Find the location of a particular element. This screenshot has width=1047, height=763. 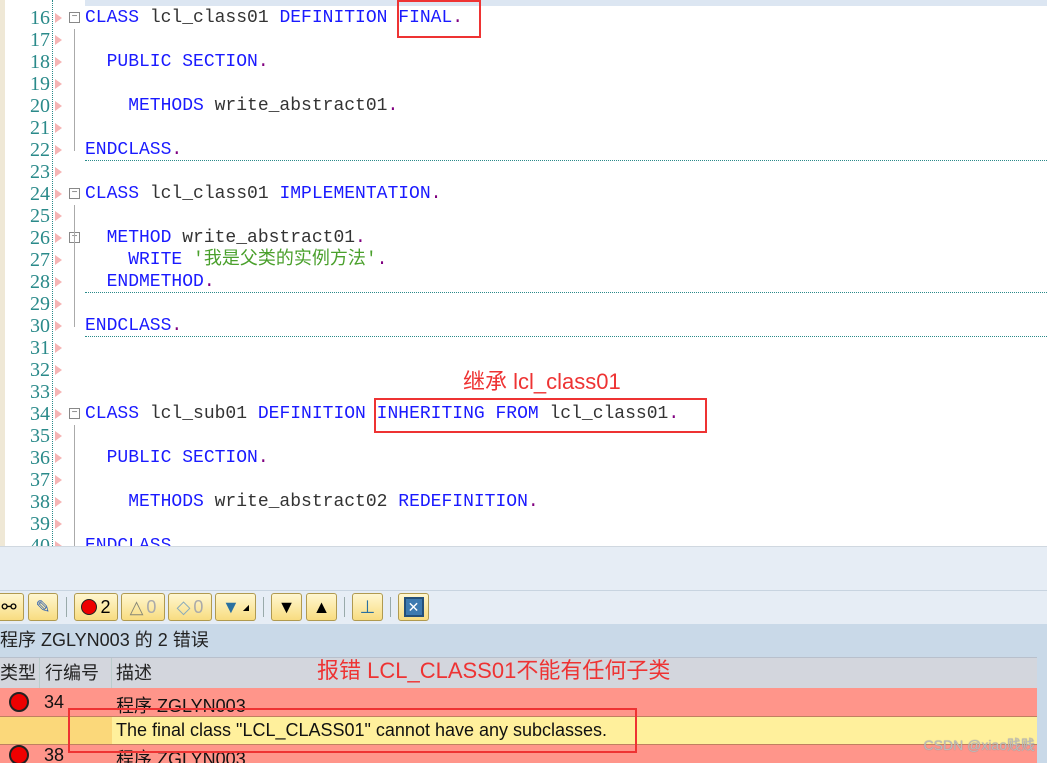

line-number: 30 is located at coordinates (40, 326).